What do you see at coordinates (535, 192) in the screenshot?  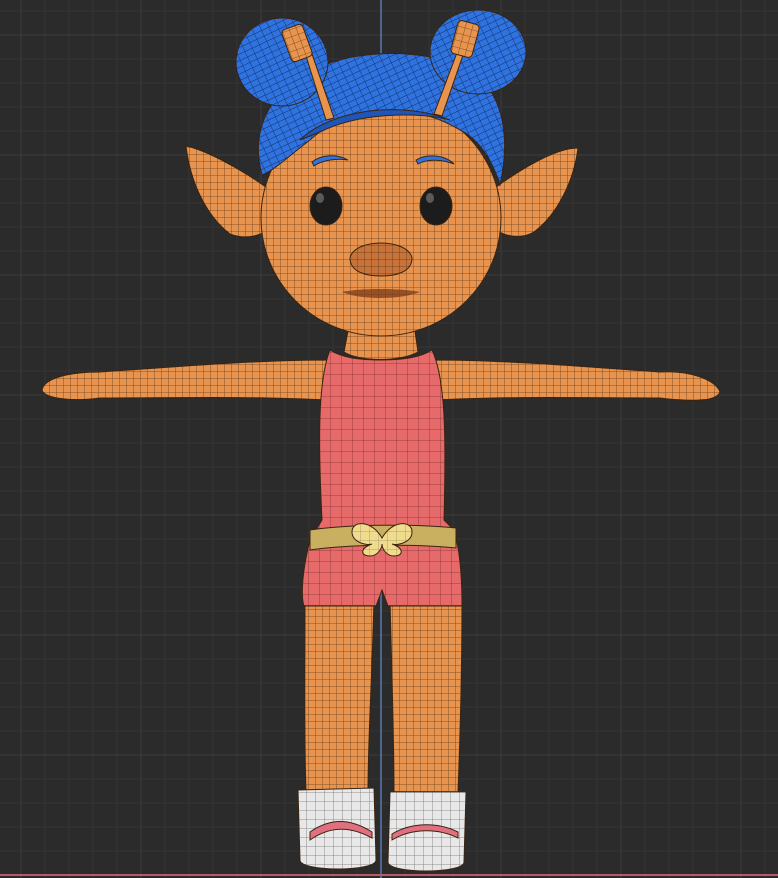 I see `right-ear` at bounding box center [535, 192].